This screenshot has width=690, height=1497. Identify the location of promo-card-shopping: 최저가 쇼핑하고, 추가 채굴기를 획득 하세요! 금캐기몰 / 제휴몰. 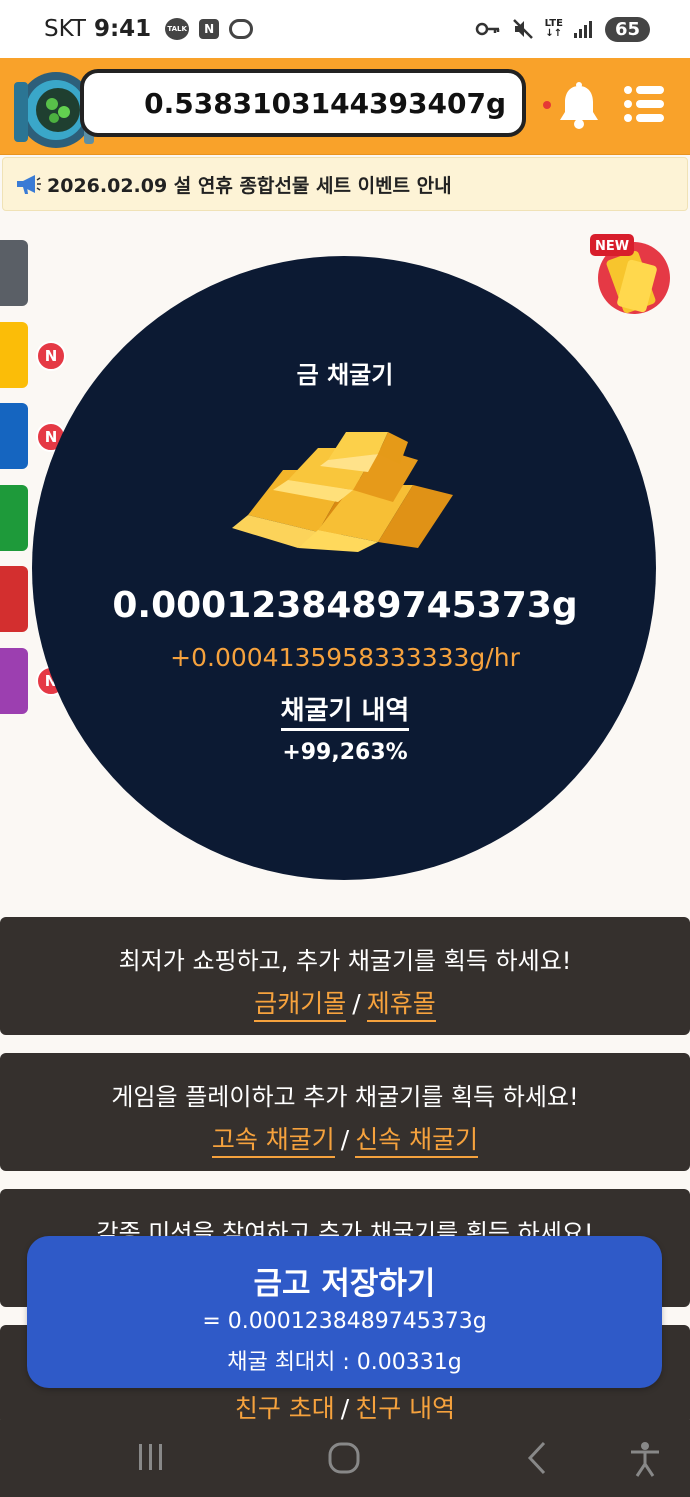
(345, 976).